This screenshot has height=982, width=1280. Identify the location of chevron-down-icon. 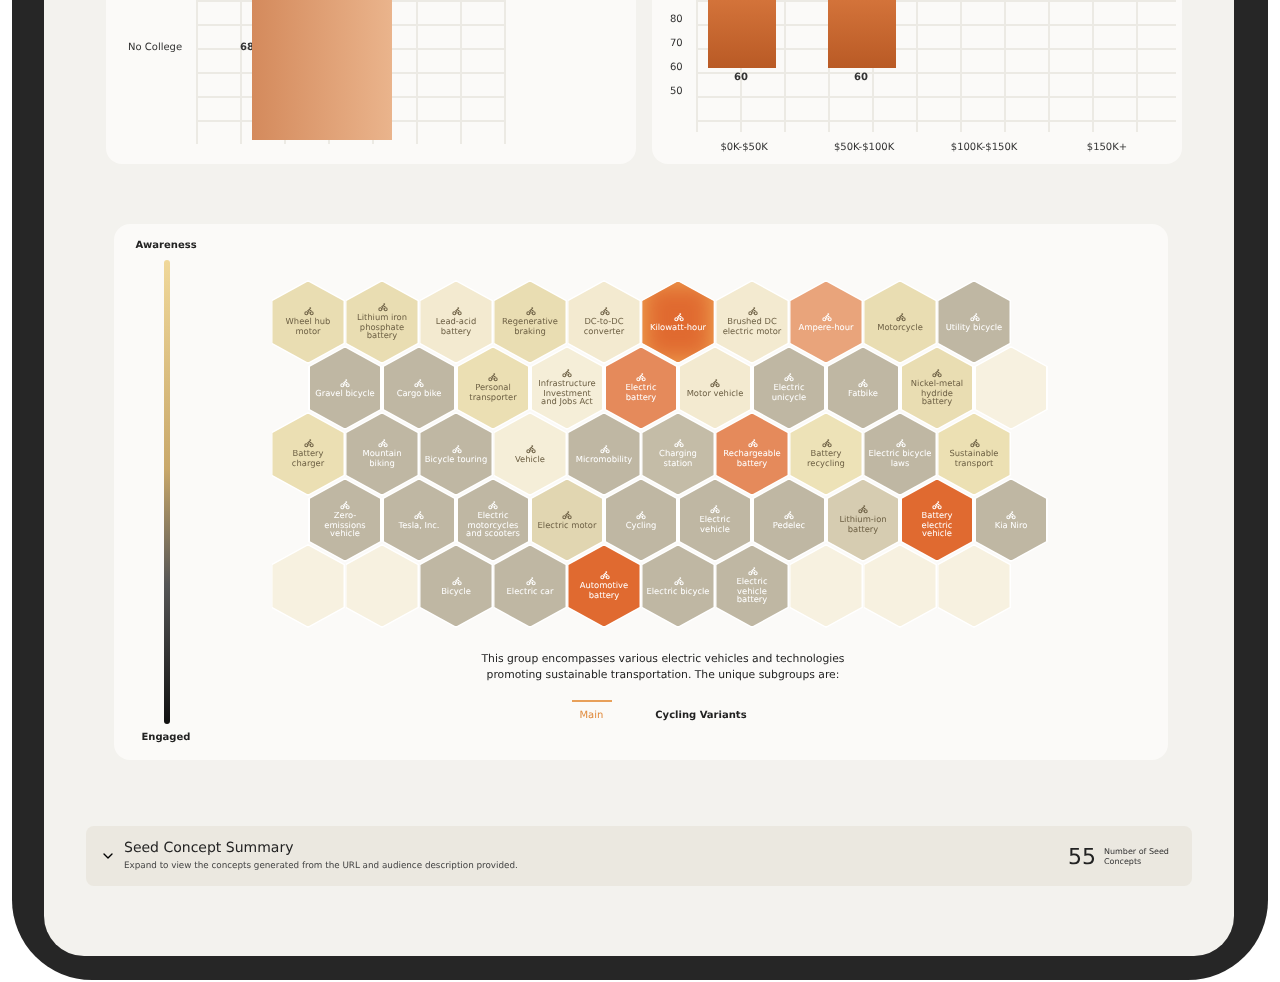
(108, 856).